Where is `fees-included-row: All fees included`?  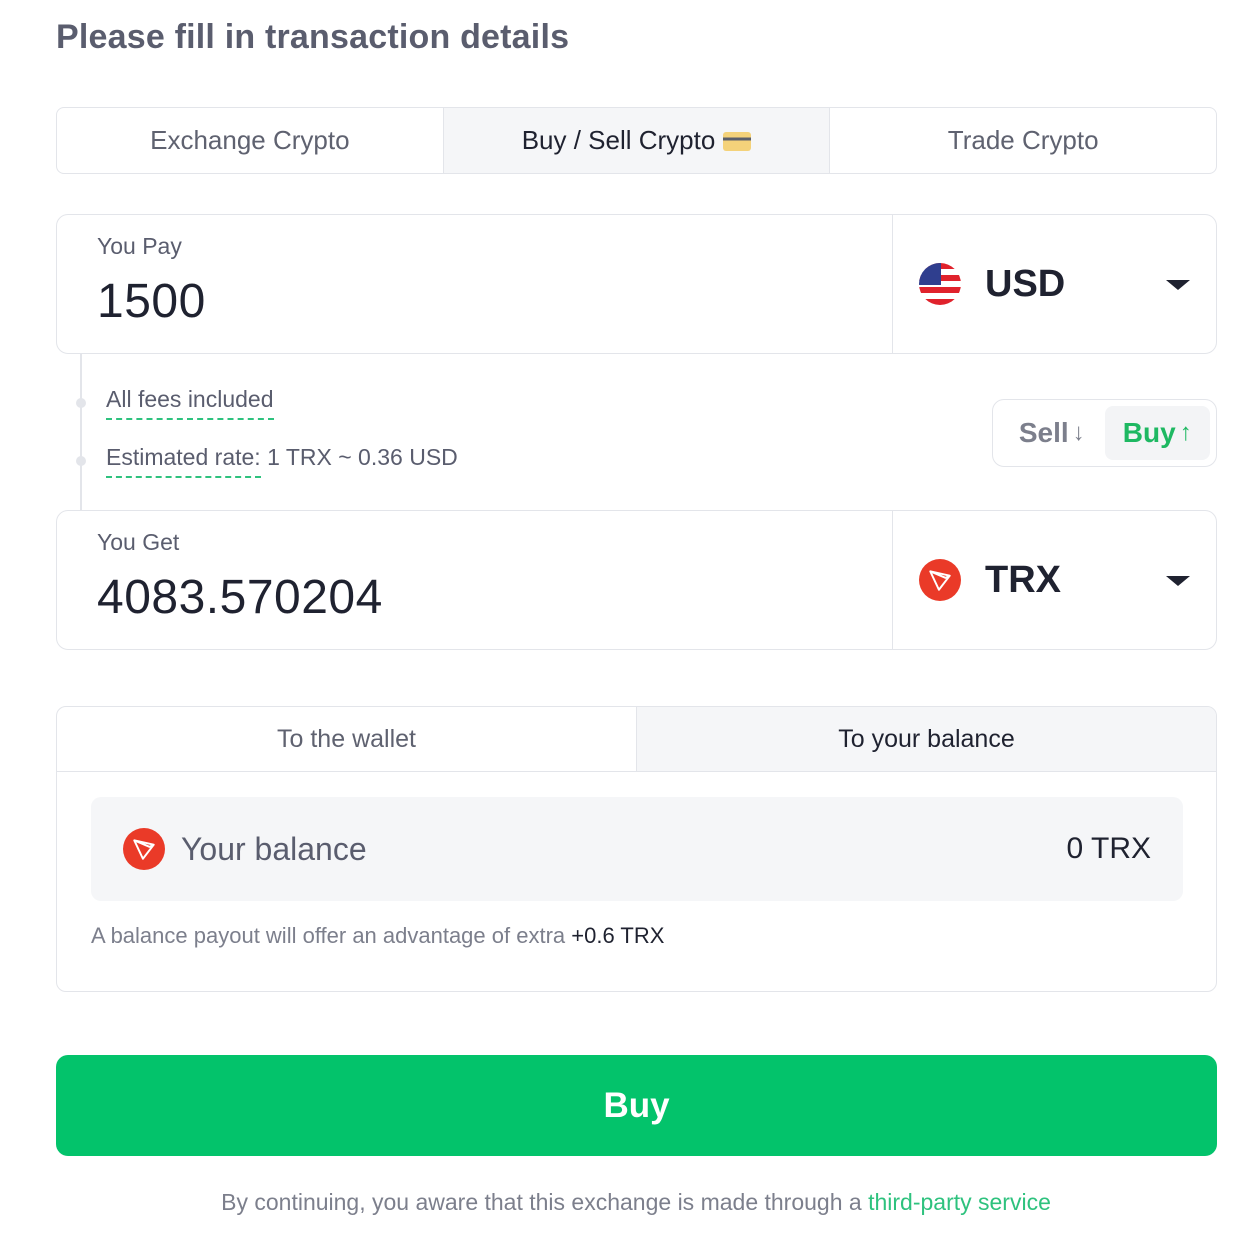 fees-included-row: All fees included is located at coordinates (190, 403).